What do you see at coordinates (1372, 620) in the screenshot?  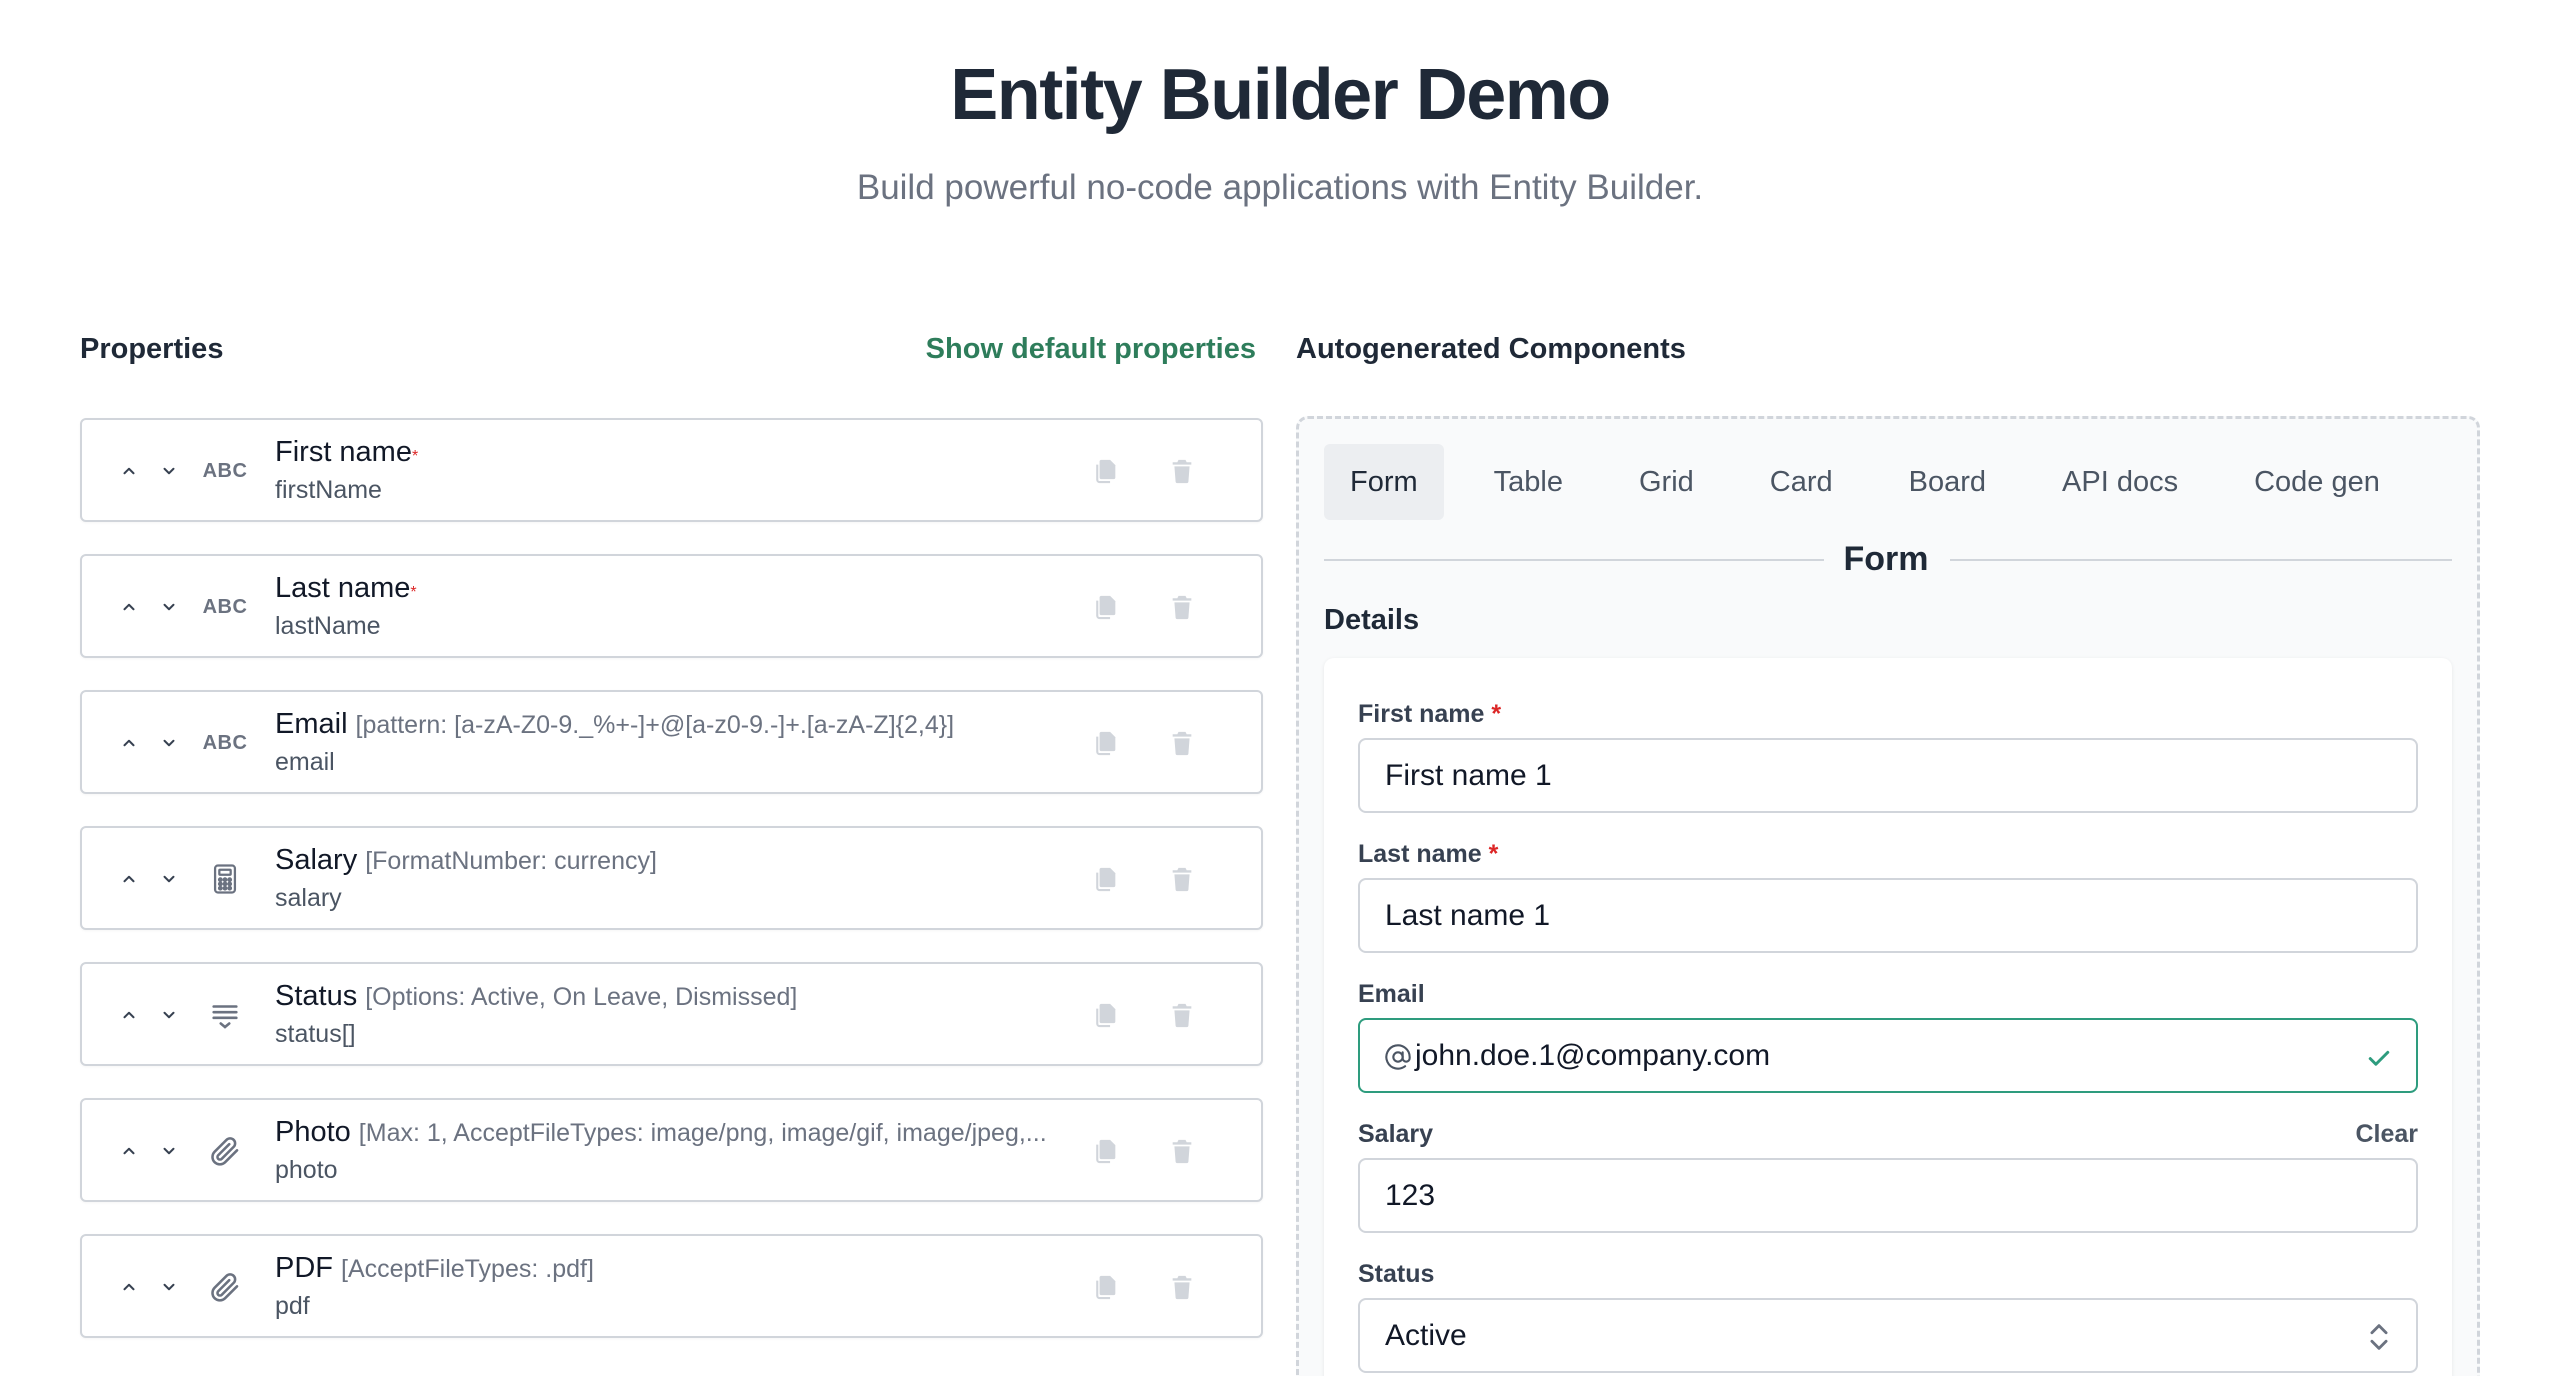 I see `details-title: Details` at bounding box center [1372, 620].